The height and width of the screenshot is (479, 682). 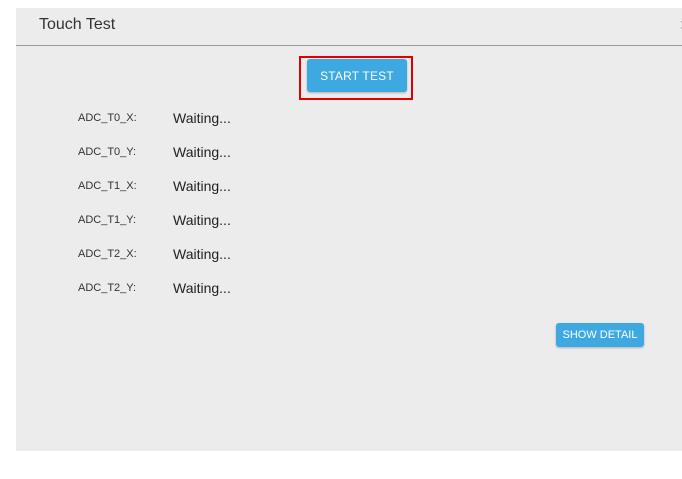 I want to click on reading-label: ADC_T0_X:, so click(x=107, y=118).